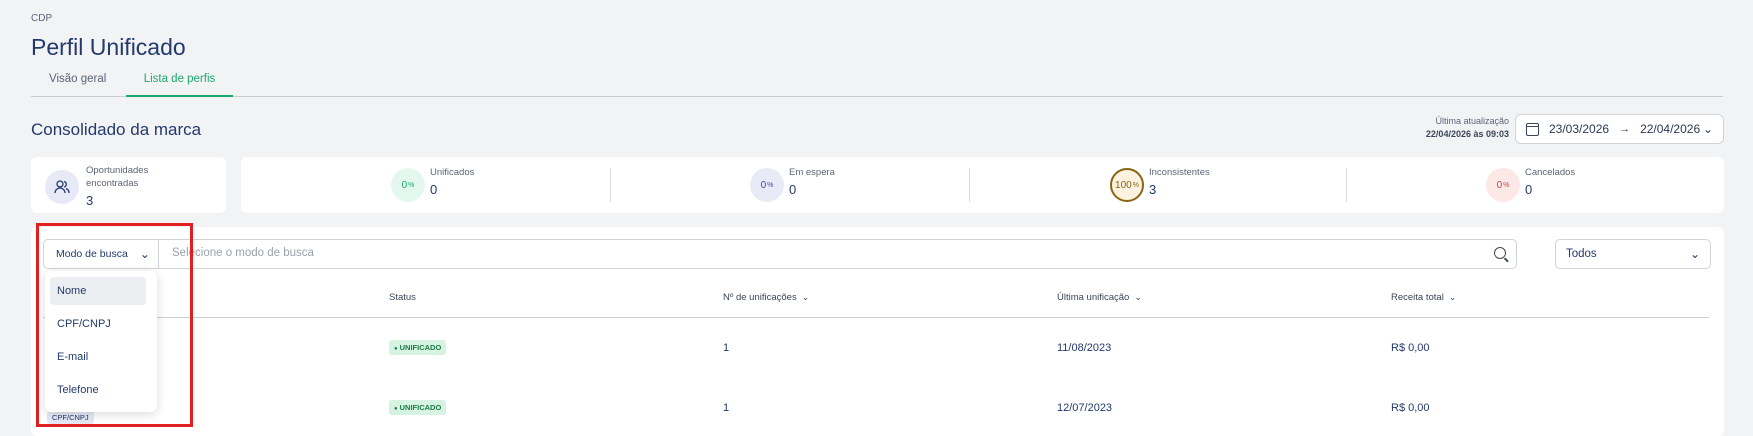 This screenshot has width=1753, height=436. I want to click on status-filter-select: Todos ⌄, so click(1633, 254).